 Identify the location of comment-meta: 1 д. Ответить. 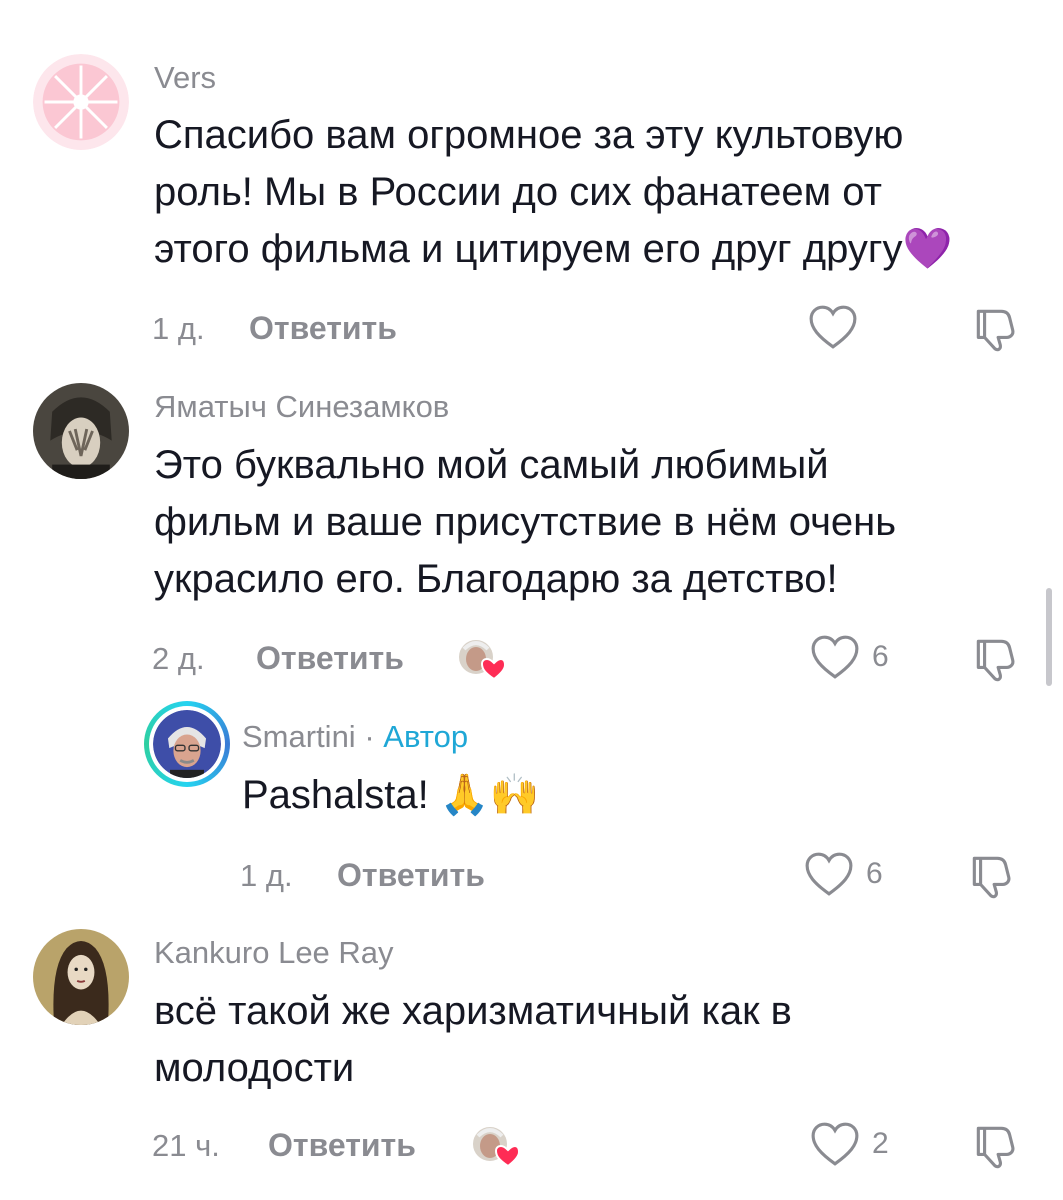
(531, 328).